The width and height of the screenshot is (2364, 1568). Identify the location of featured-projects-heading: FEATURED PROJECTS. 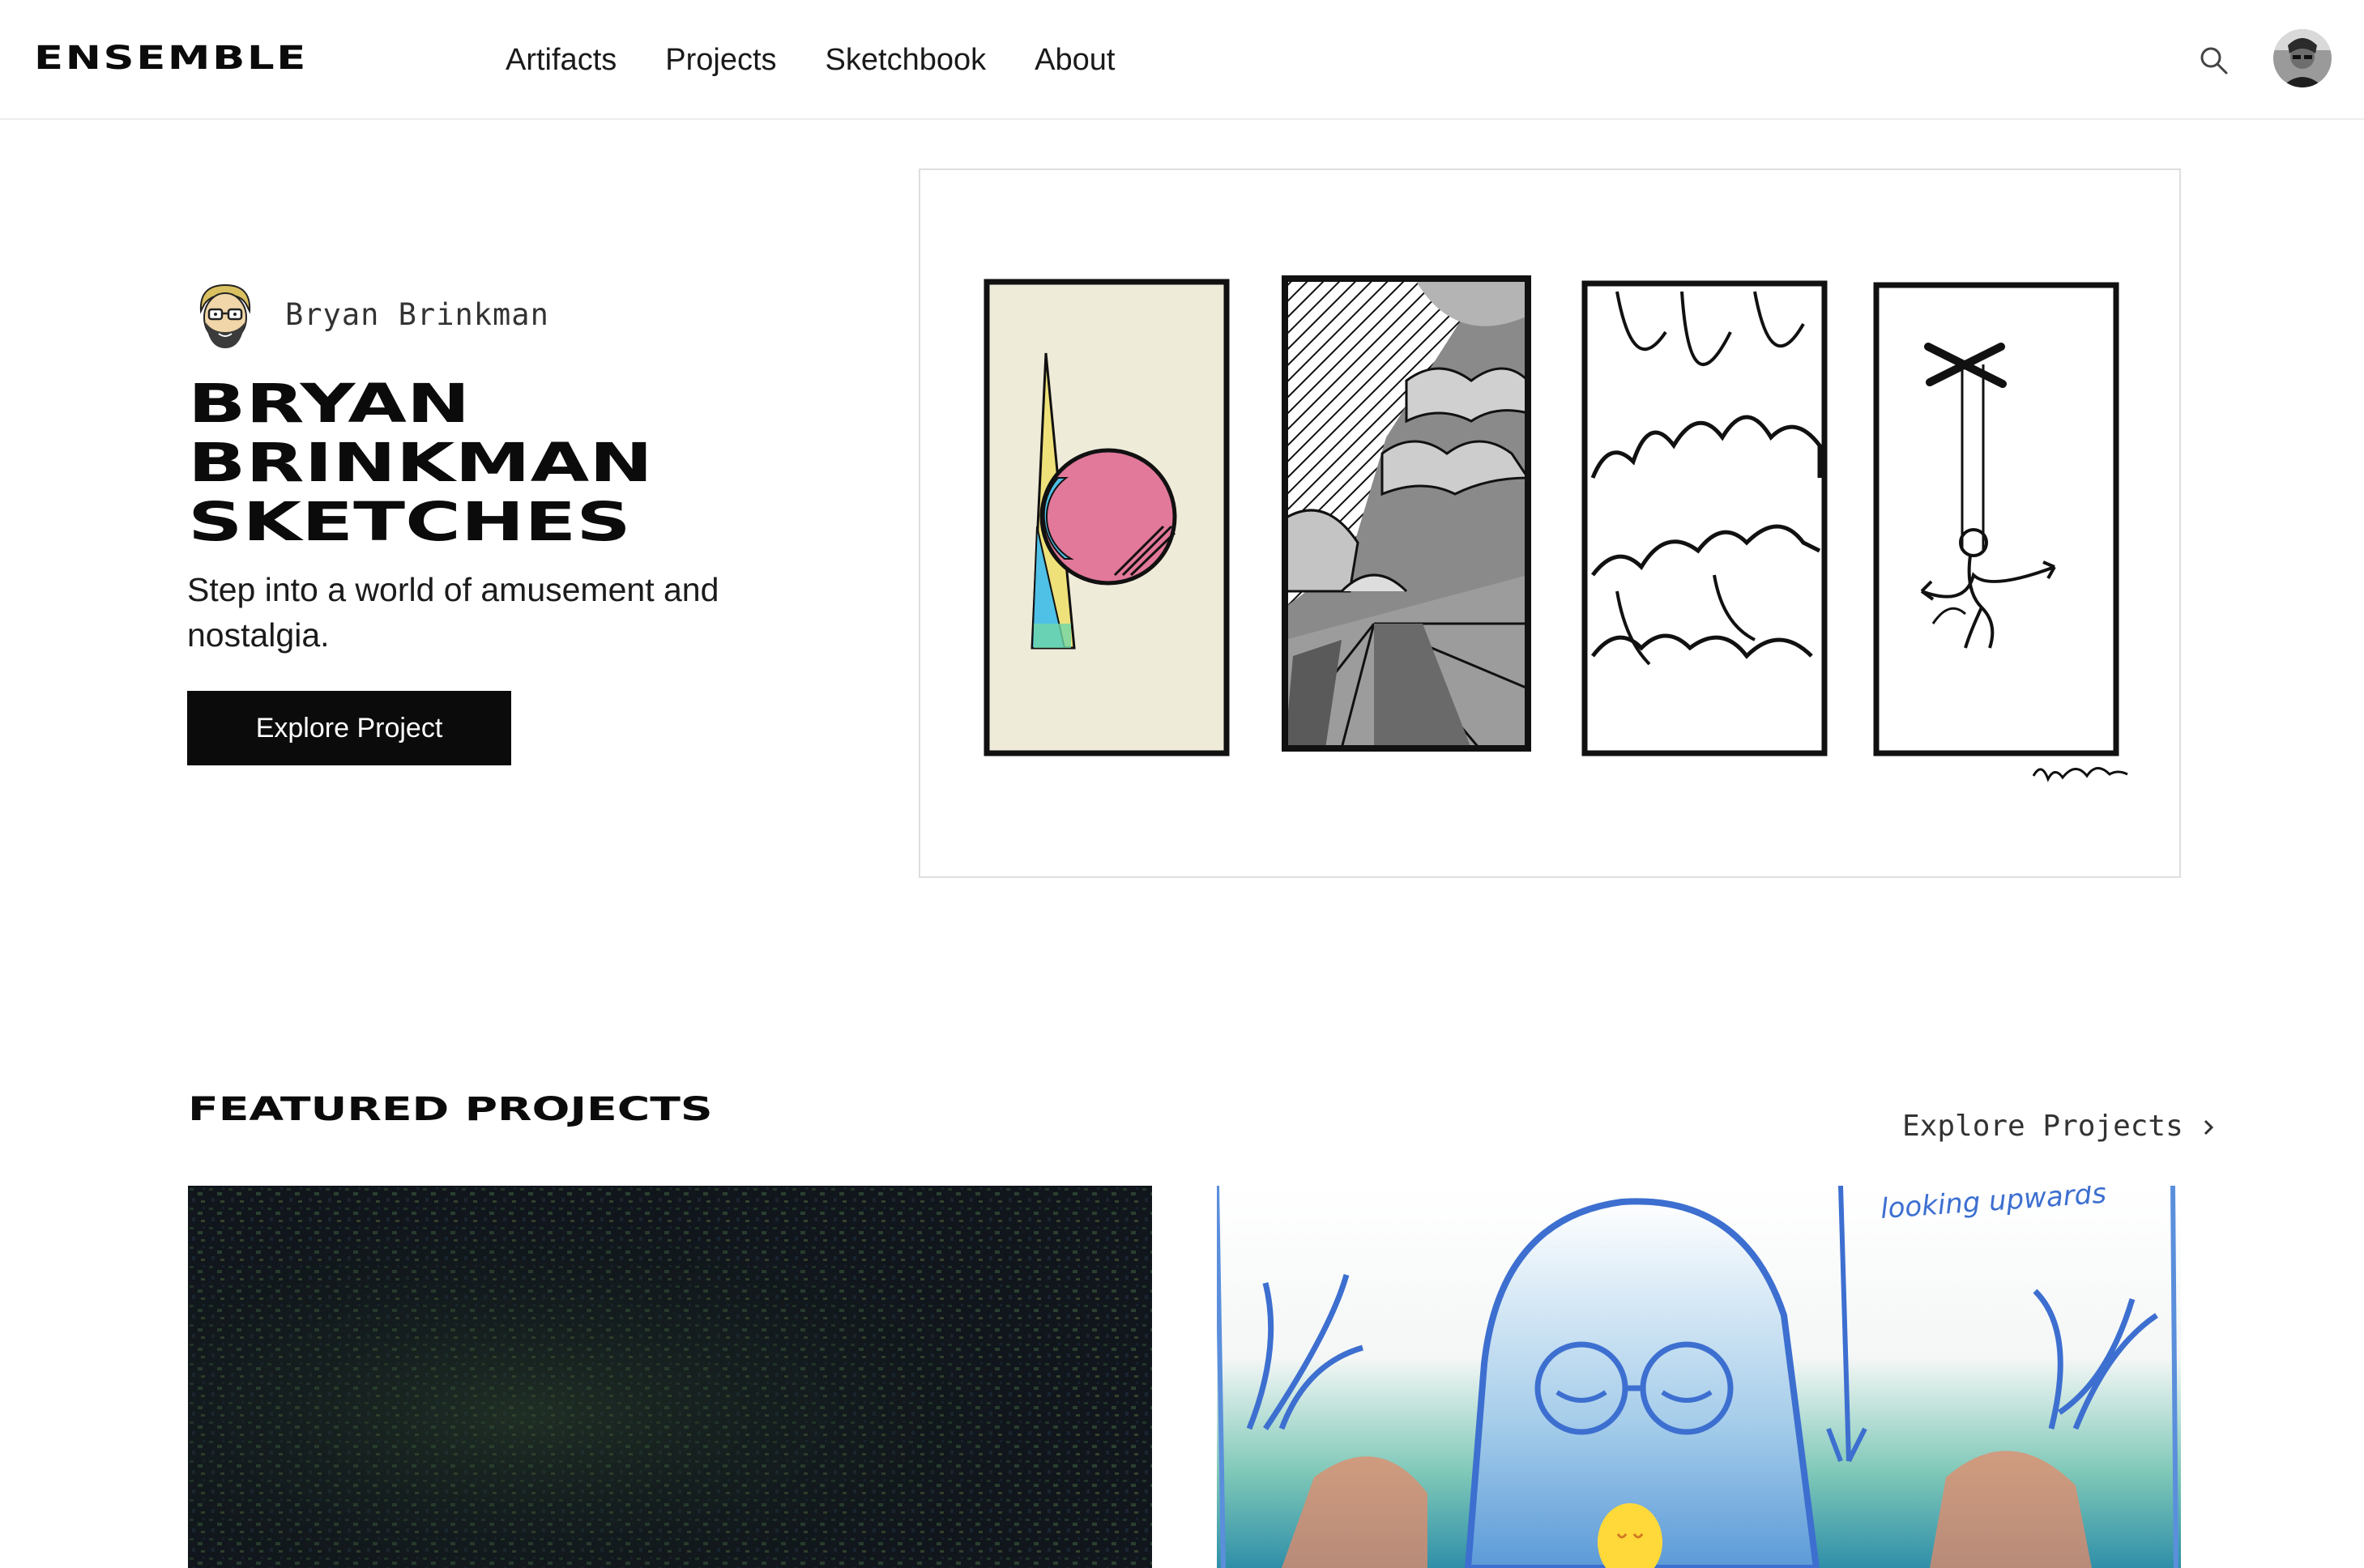
(450, 1109).